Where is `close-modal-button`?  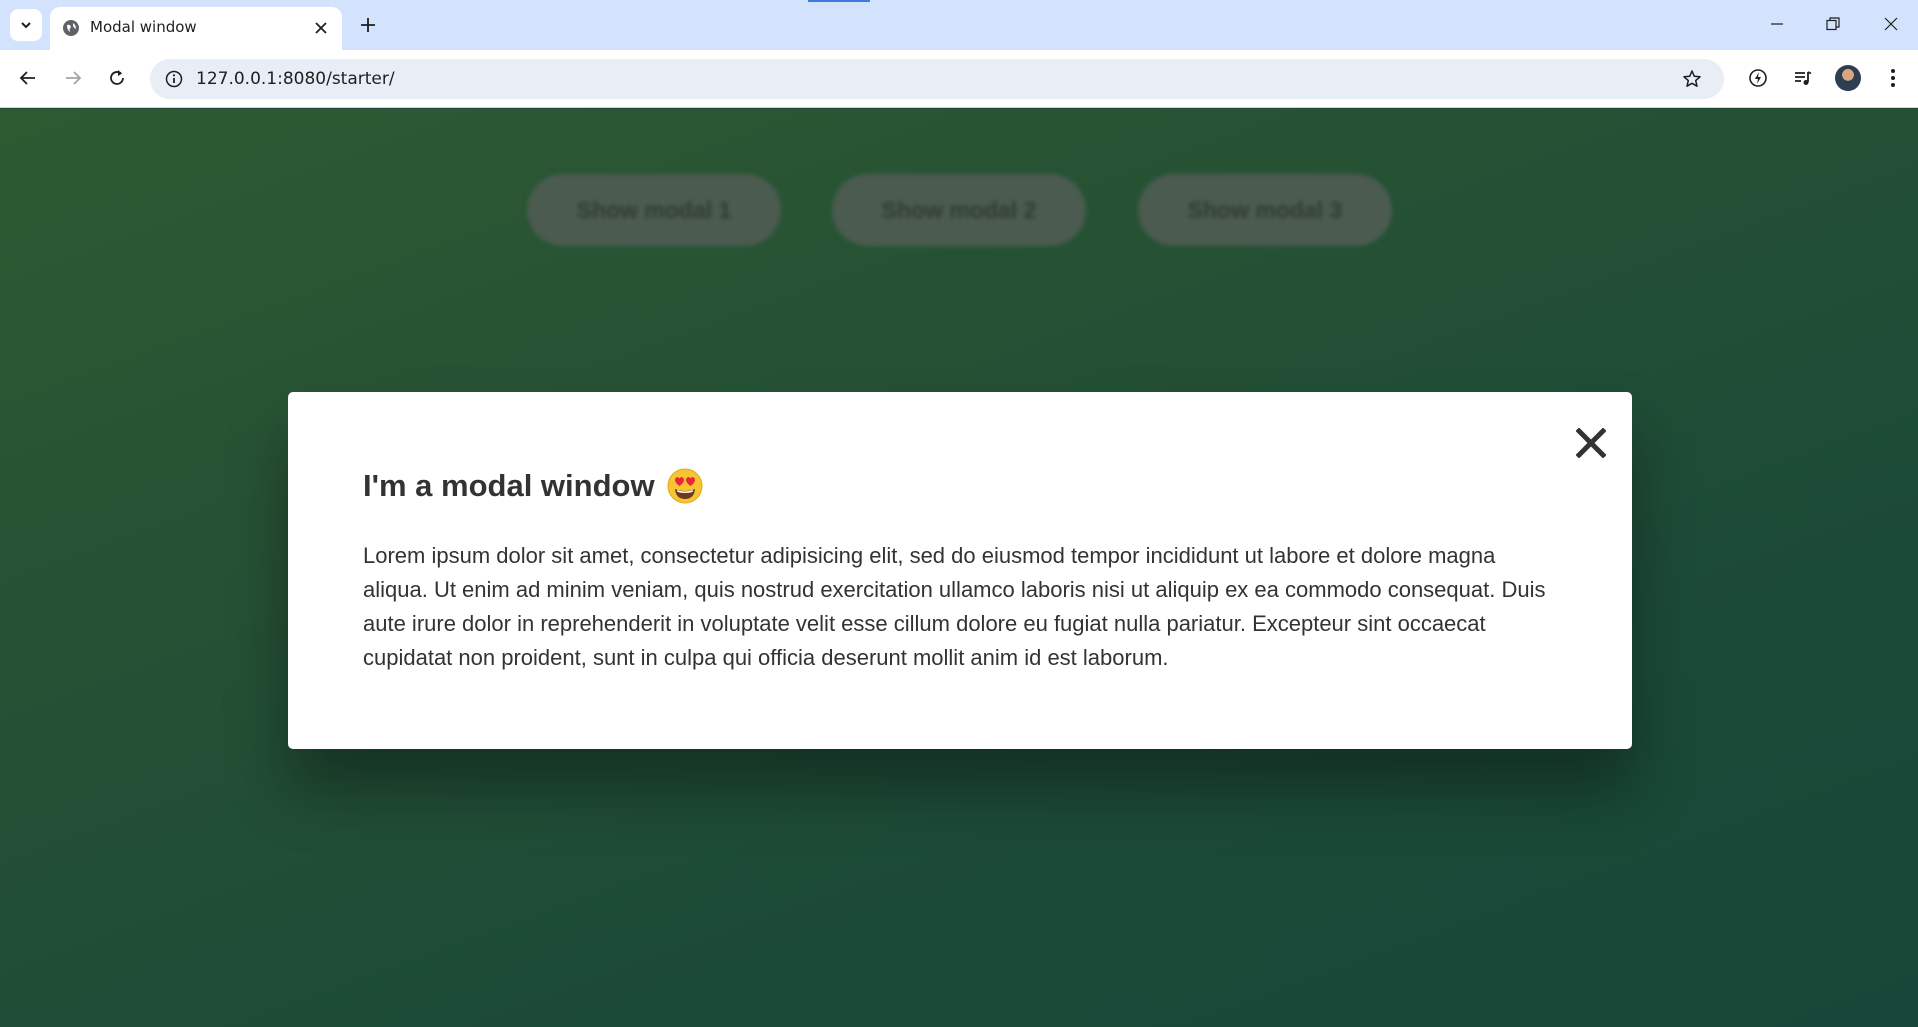 close-modal-button is located at coordinates (1591, 443).